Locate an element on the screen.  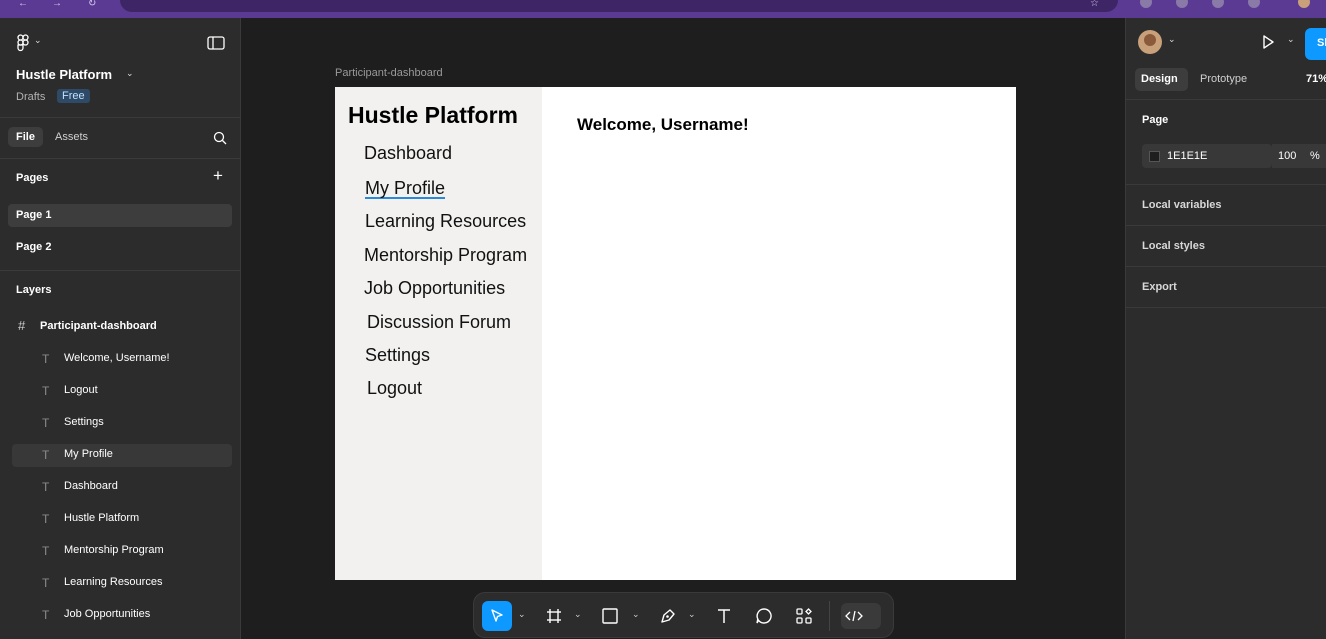
tab-prototype: Prototype is located at coordinates (1223, 79).